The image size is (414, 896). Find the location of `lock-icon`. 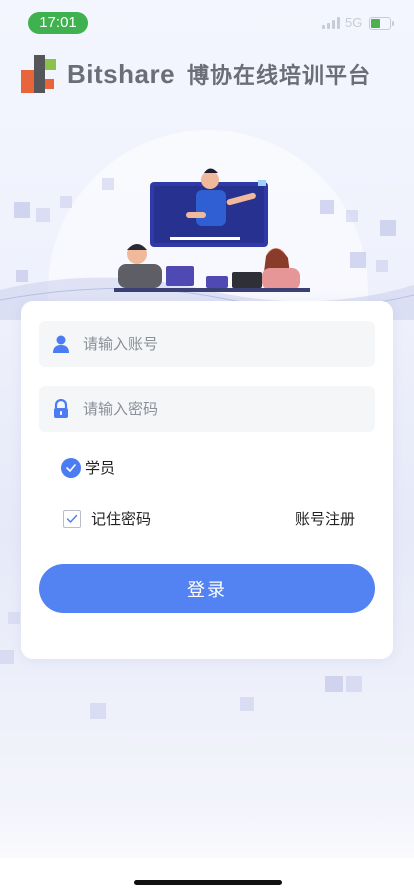

lock-icon is located at coordinates (61, 408).